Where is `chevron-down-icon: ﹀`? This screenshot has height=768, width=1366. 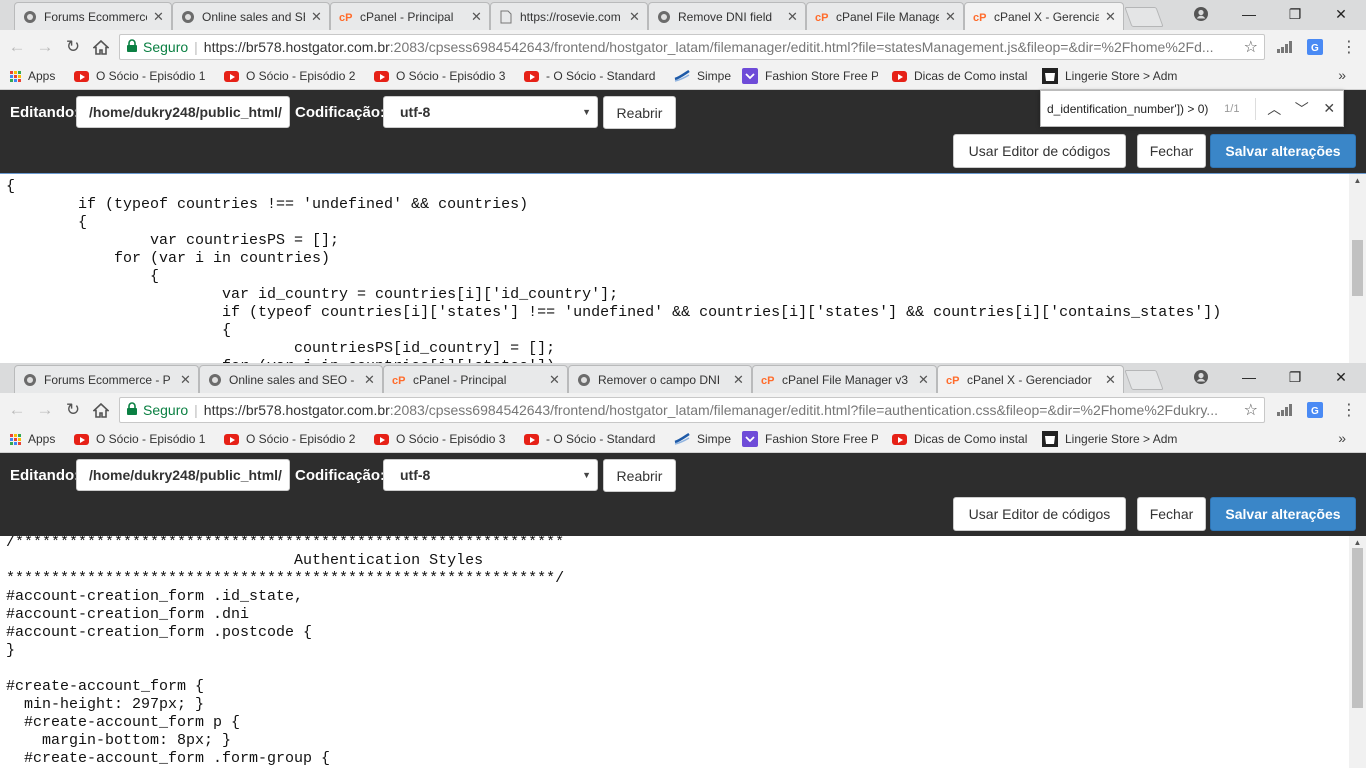
chevron-down-icon: ﹀ is located at coordinates (1302, 109).